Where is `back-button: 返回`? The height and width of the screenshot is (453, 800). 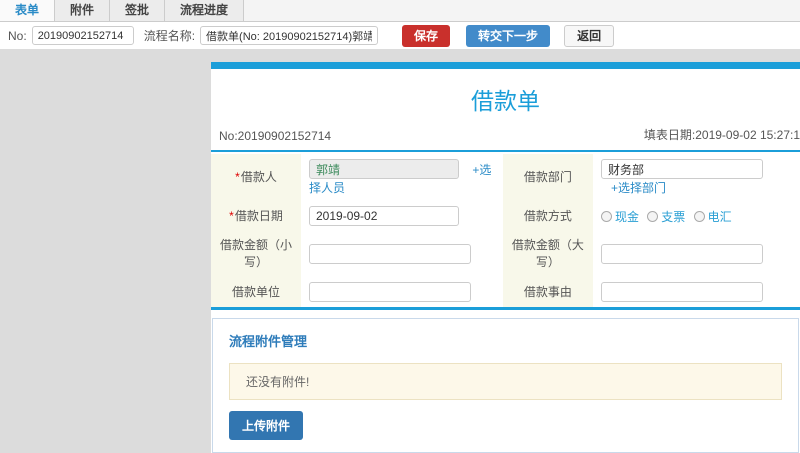 back-button: 返回 is located at coordinates (589, 35).